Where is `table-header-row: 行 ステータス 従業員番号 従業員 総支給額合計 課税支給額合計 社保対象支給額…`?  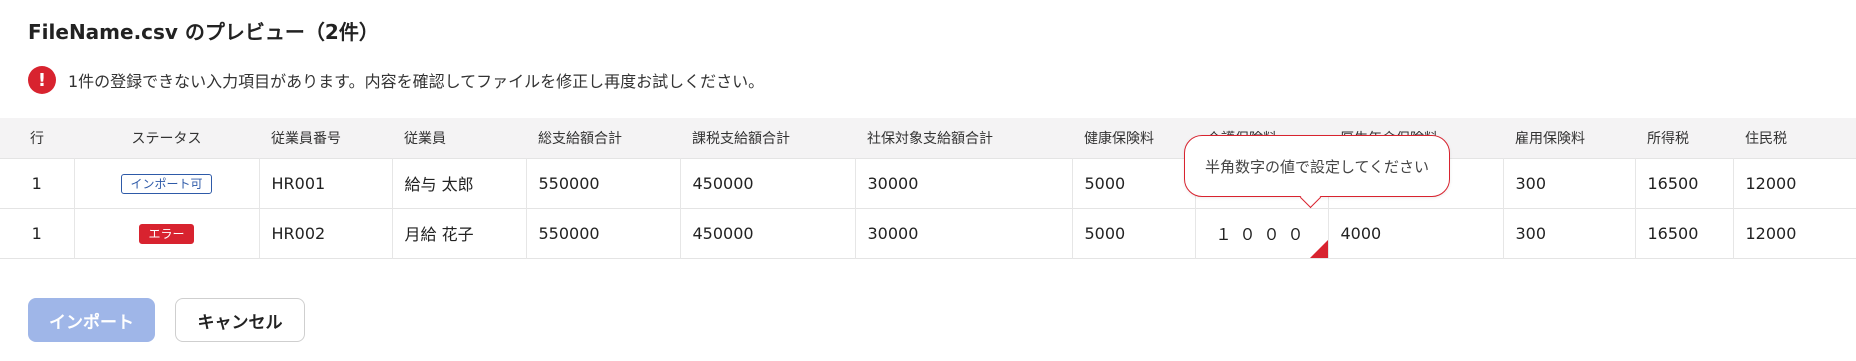 table-header-row: 行 ステータス 従業員番号 従業員 総支給額合計 課税支給額合計 社保対象支給額… is located at coordinates (928, 138).